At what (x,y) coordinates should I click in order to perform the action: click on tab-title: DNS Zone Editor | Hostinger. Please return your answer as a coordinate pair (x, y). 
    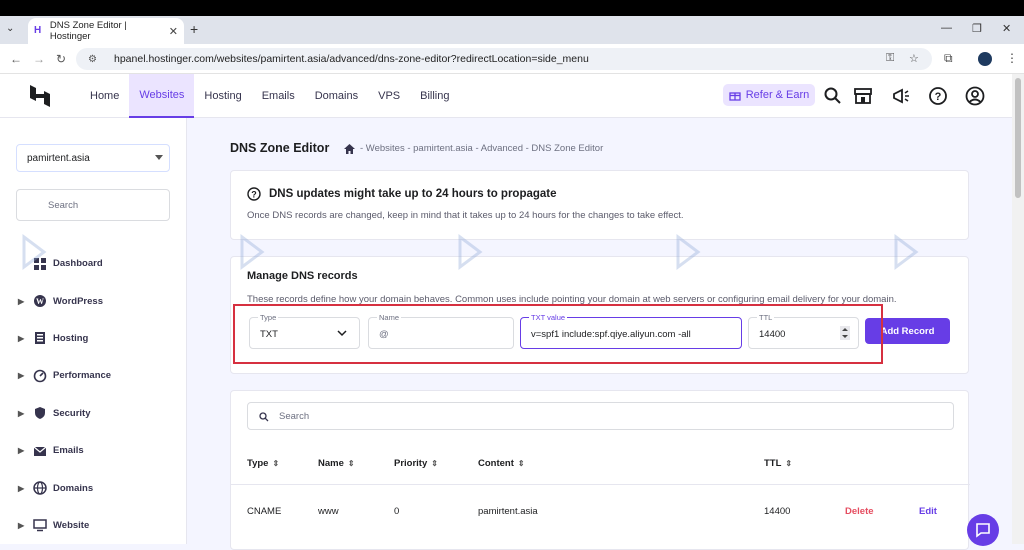
    Looking at the image, I should click on (88, 31).